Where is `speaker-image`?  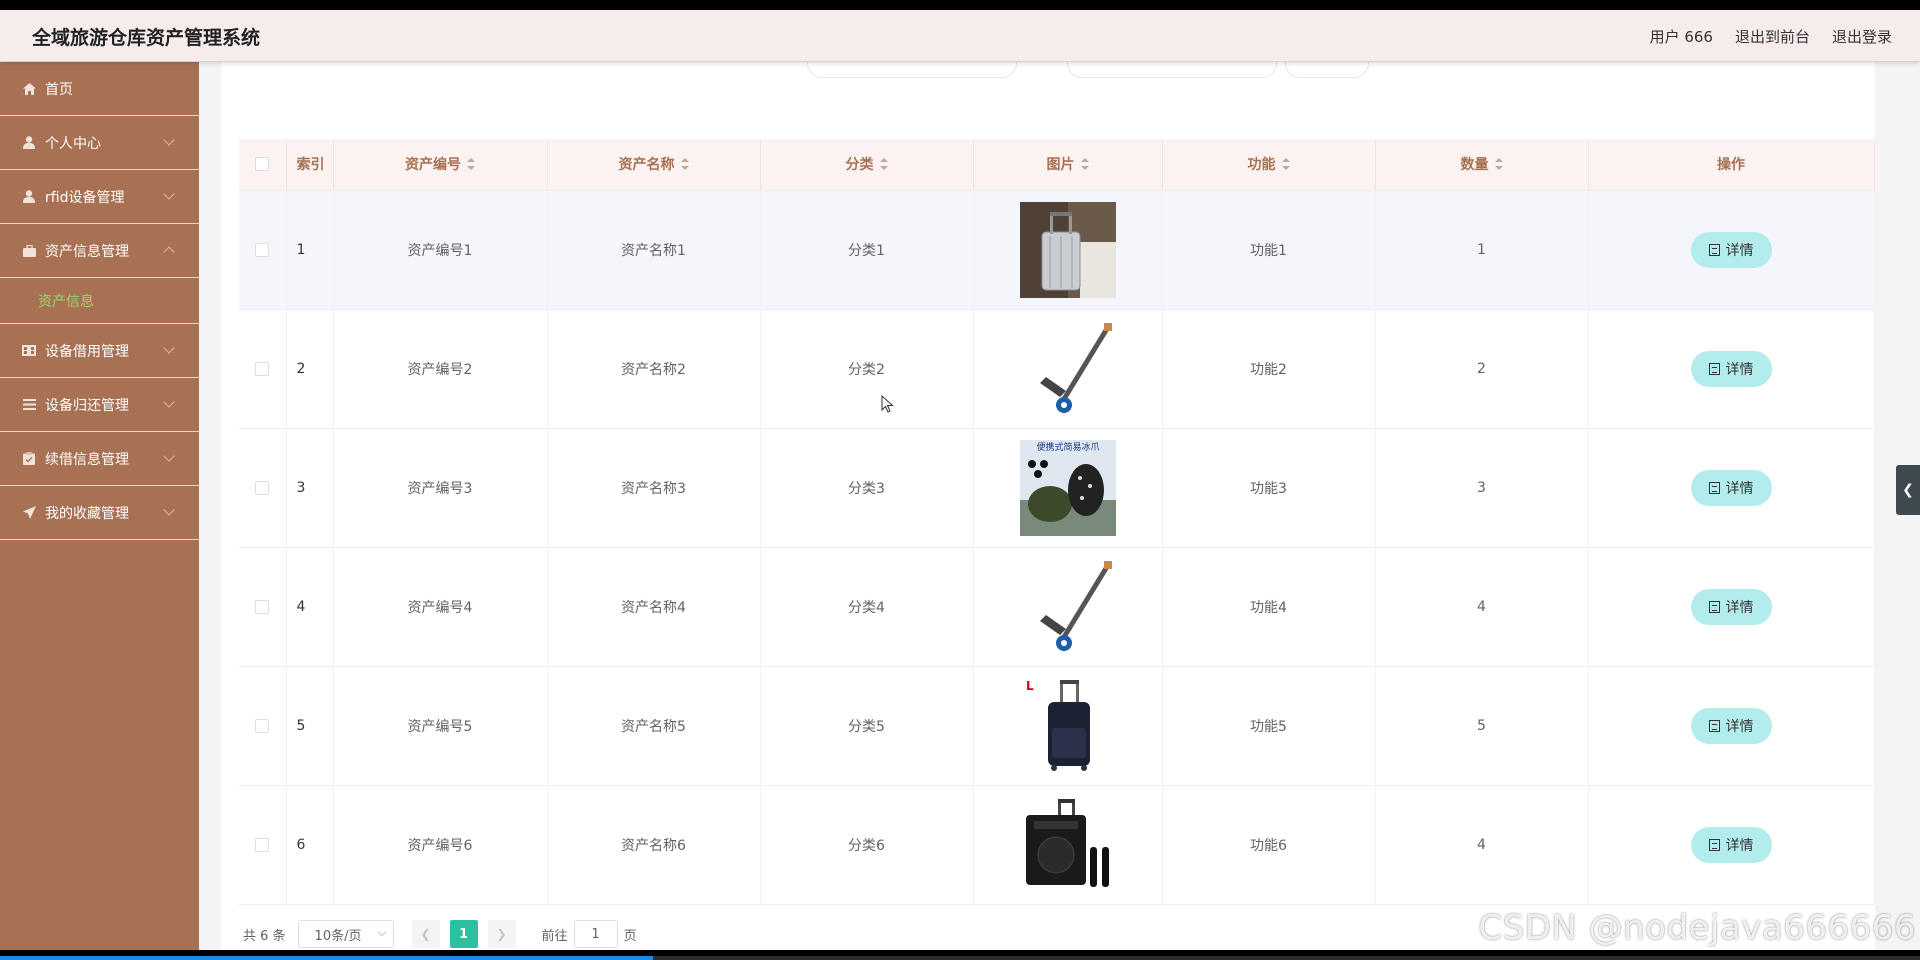 speaker-image is located at coordinates (1067, 844).